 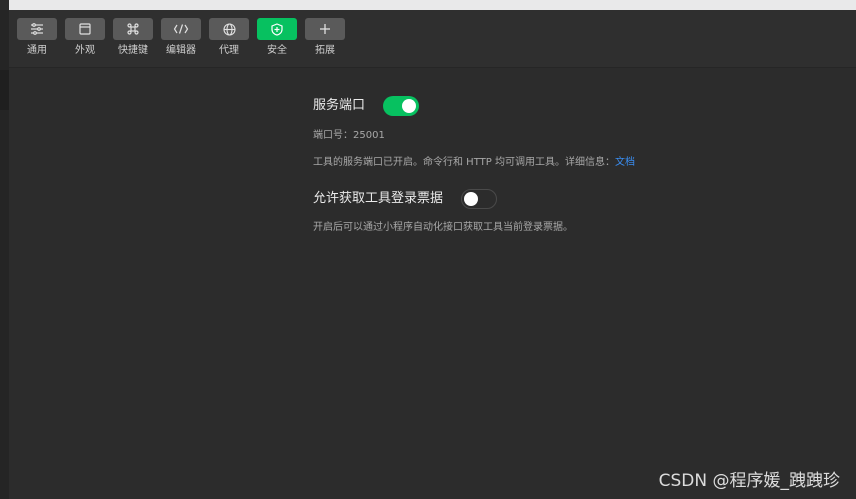 I want to click on sliders-icon, so click(x=37, y=29).